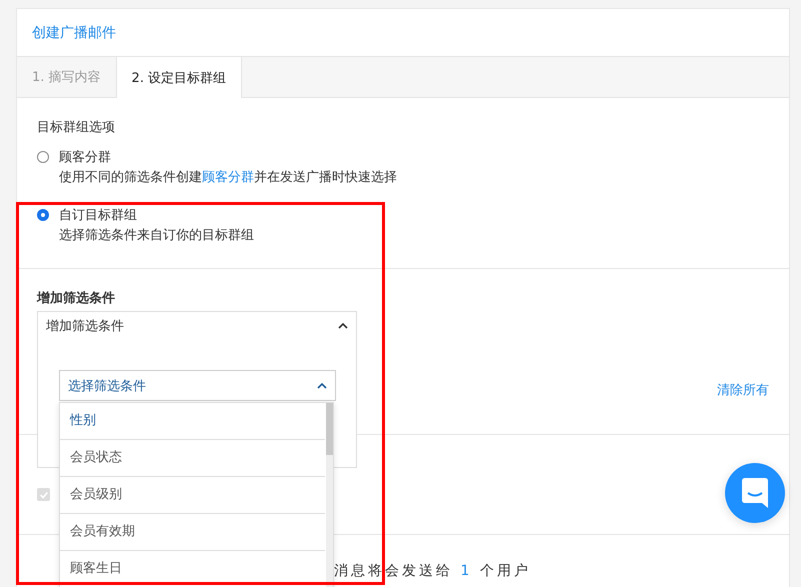 The height and width of the screenshot is (587, 801). Describe the element at coordinates (192, 495) in the screenshot. I see `dropdown-item: 会员级别` at that location.